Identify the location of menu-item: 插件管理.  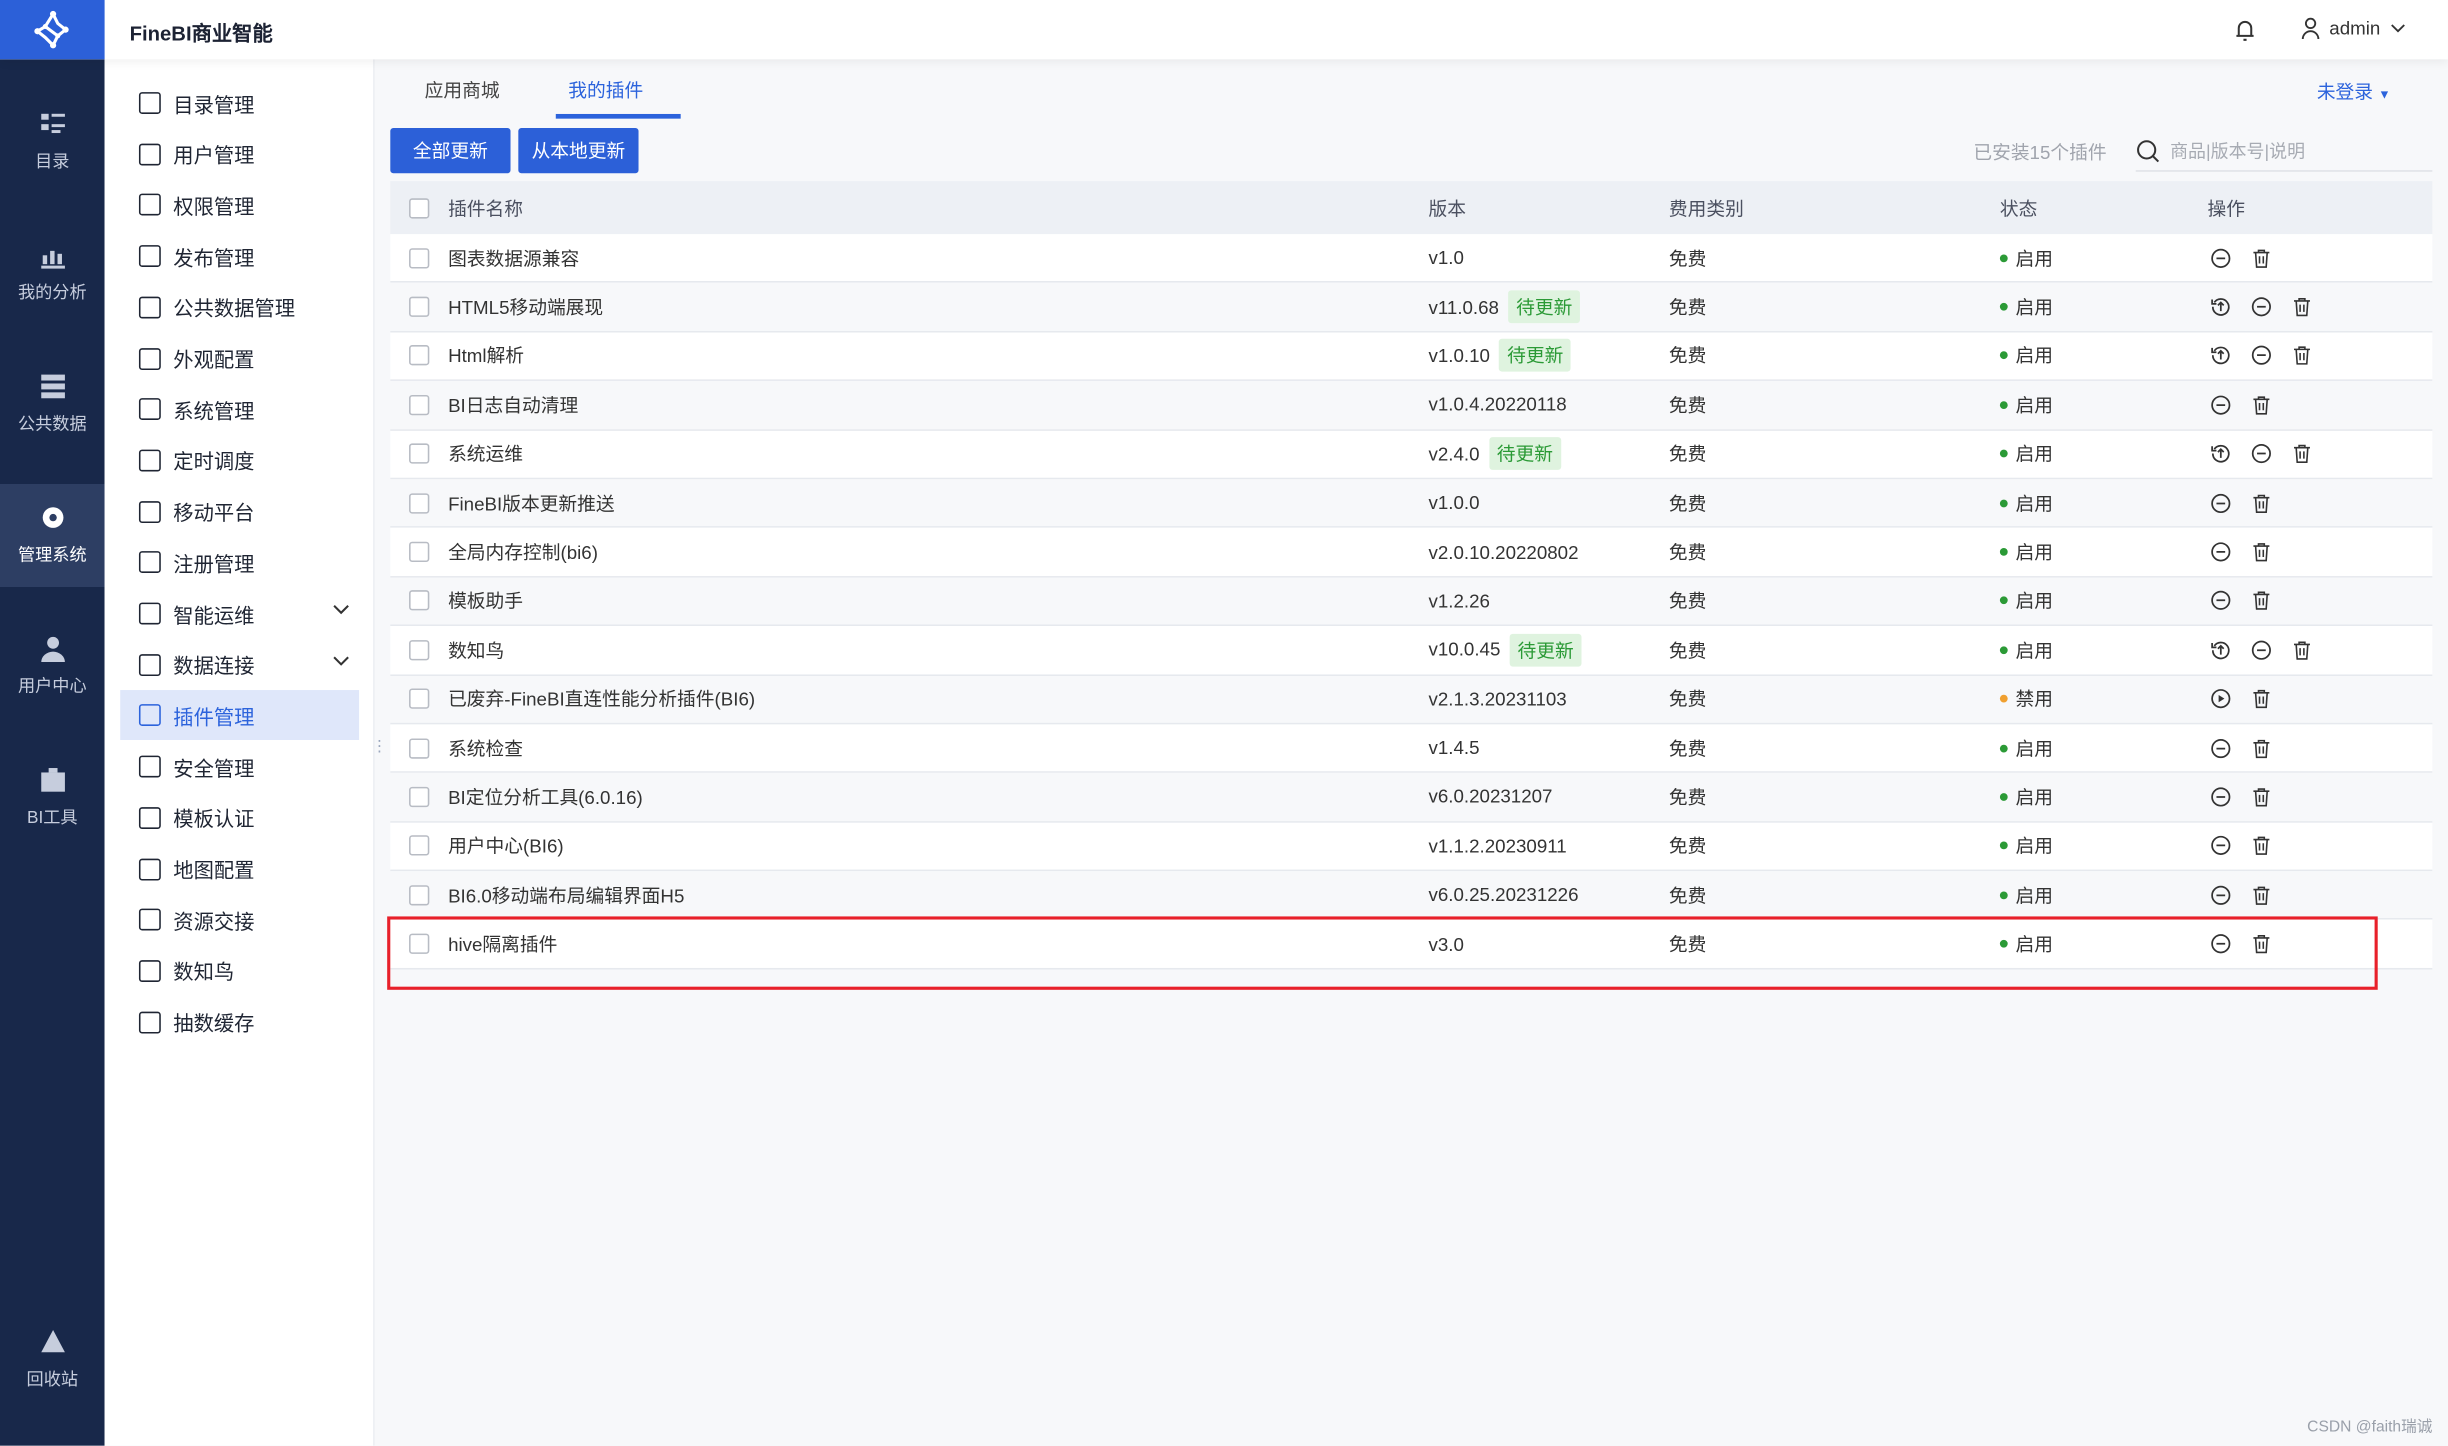
(240, 715).